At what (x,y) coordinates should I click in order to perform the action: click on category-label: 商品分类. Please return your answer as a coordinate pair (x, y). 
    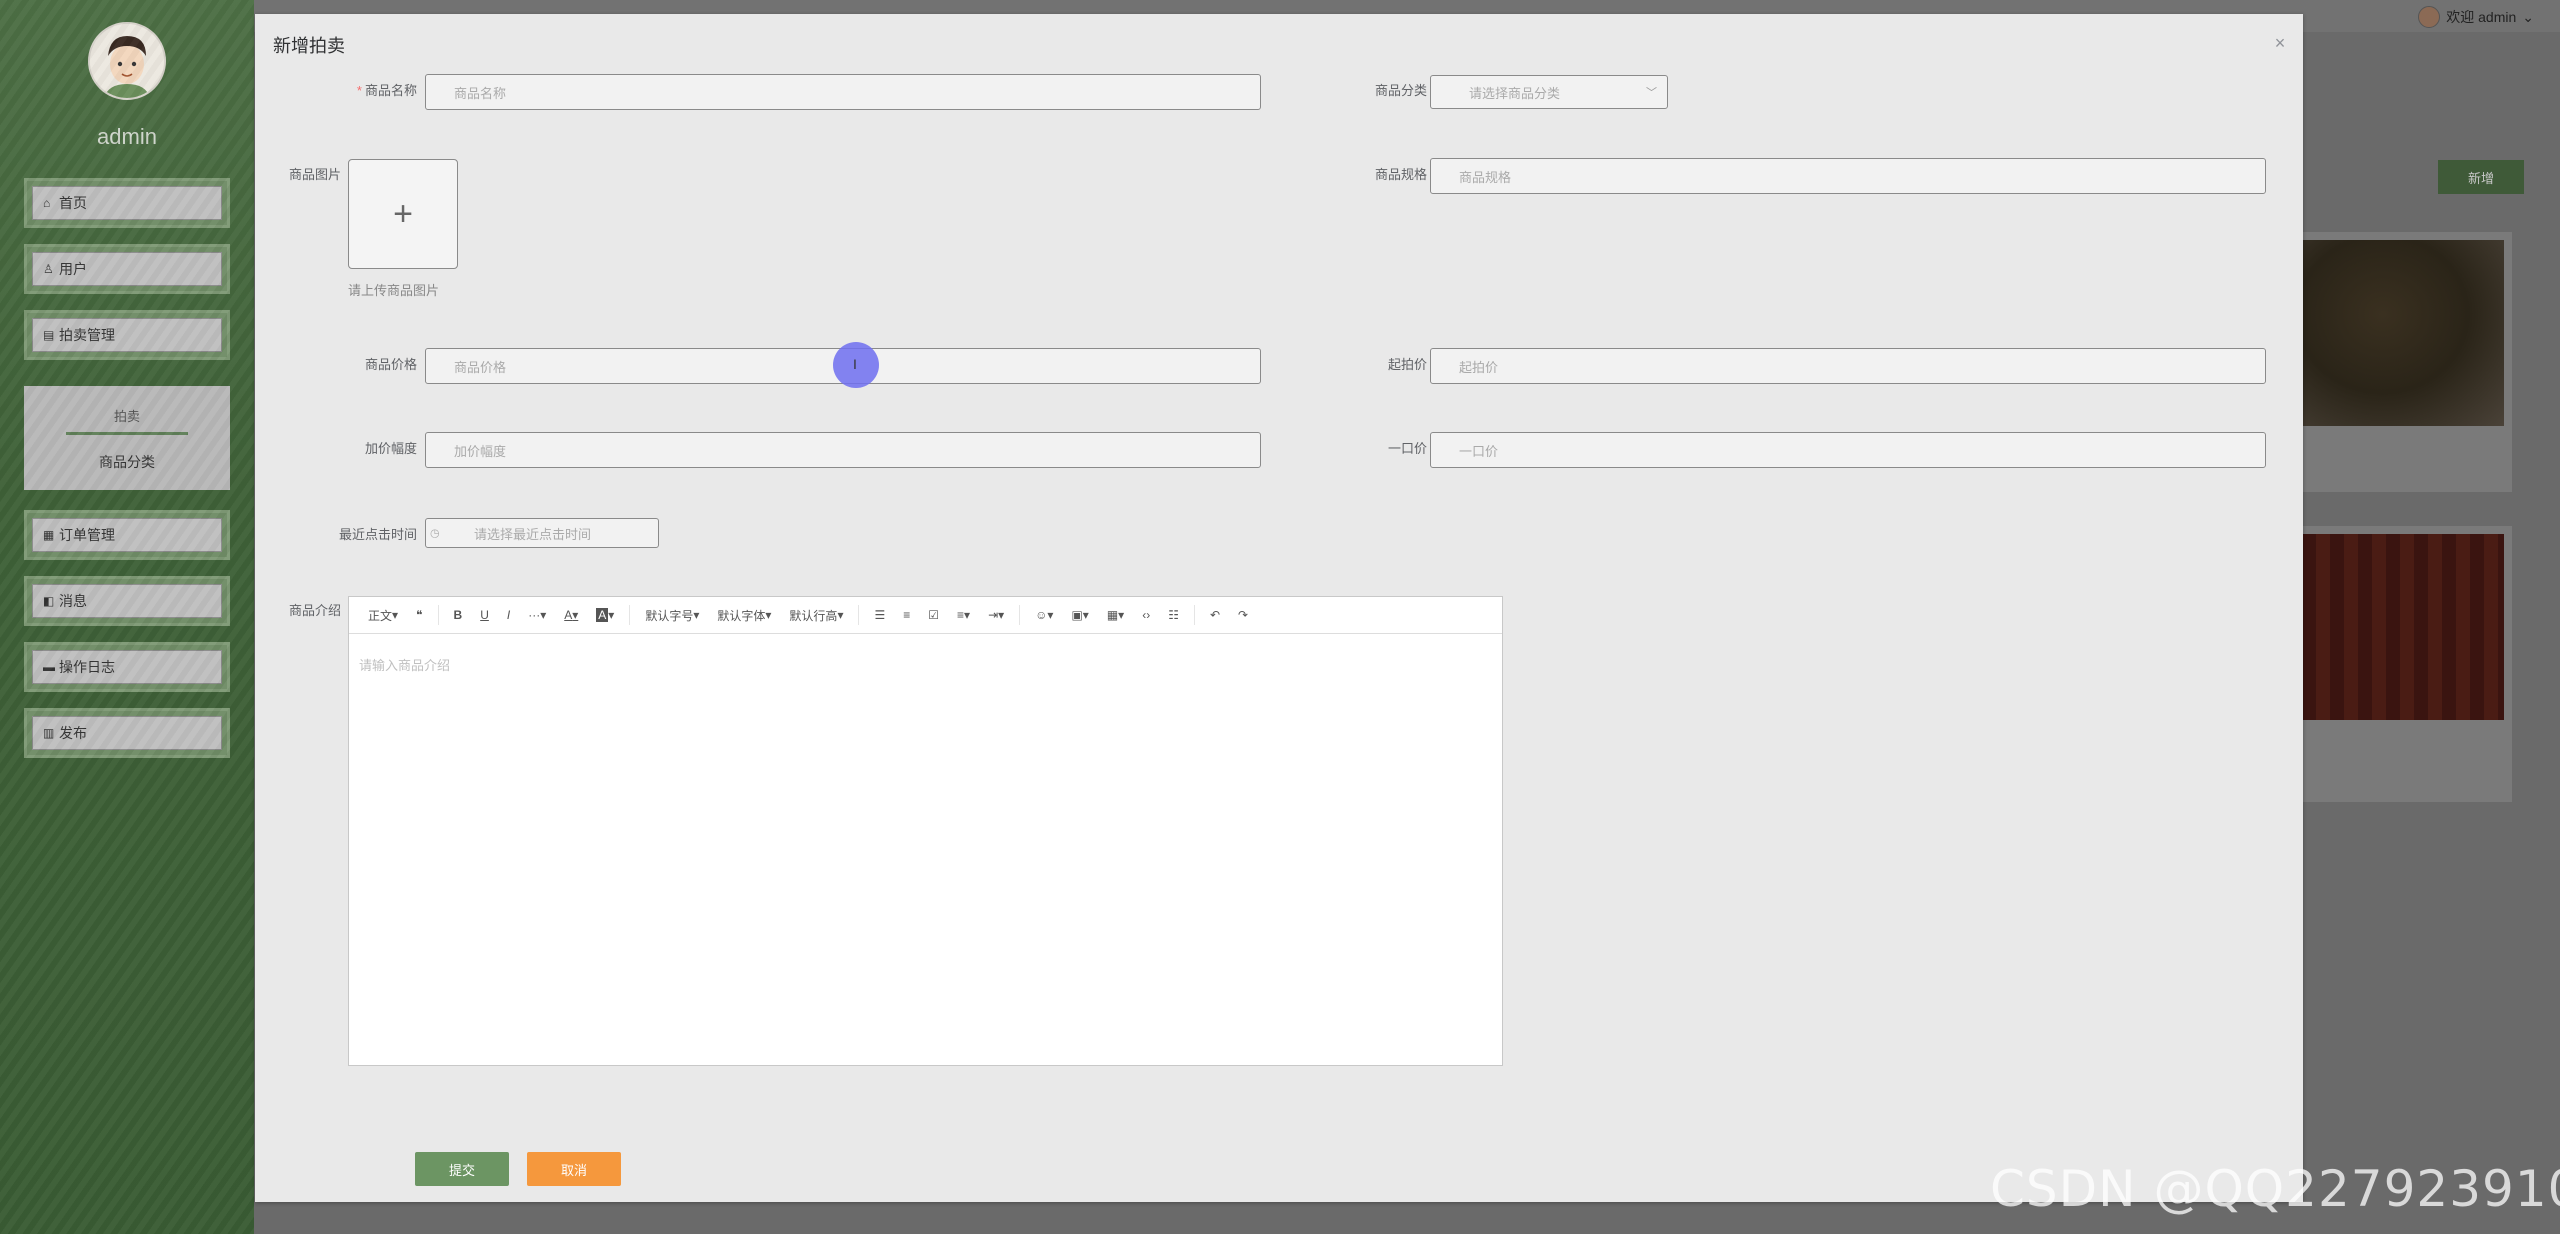
    Looking at the image, I should click on (1400, 90).